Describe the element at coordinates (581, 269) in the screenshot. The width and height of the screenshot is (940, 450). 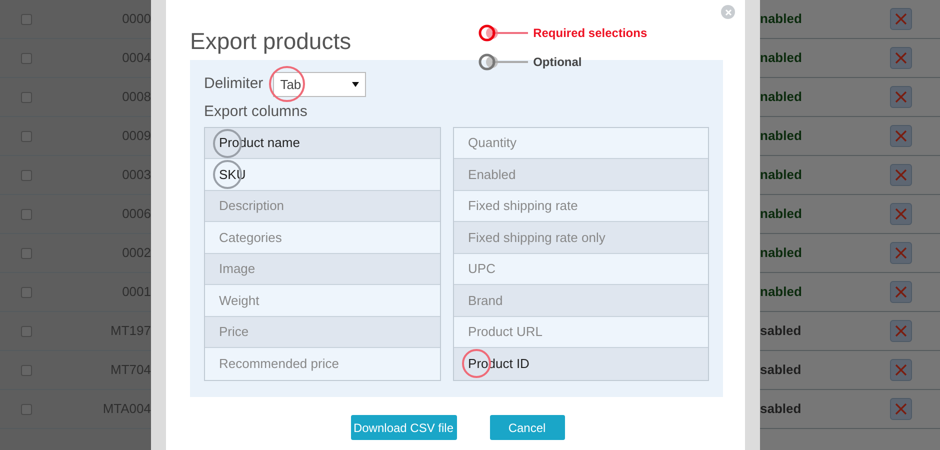
I see `column-option: UPC` at that location.